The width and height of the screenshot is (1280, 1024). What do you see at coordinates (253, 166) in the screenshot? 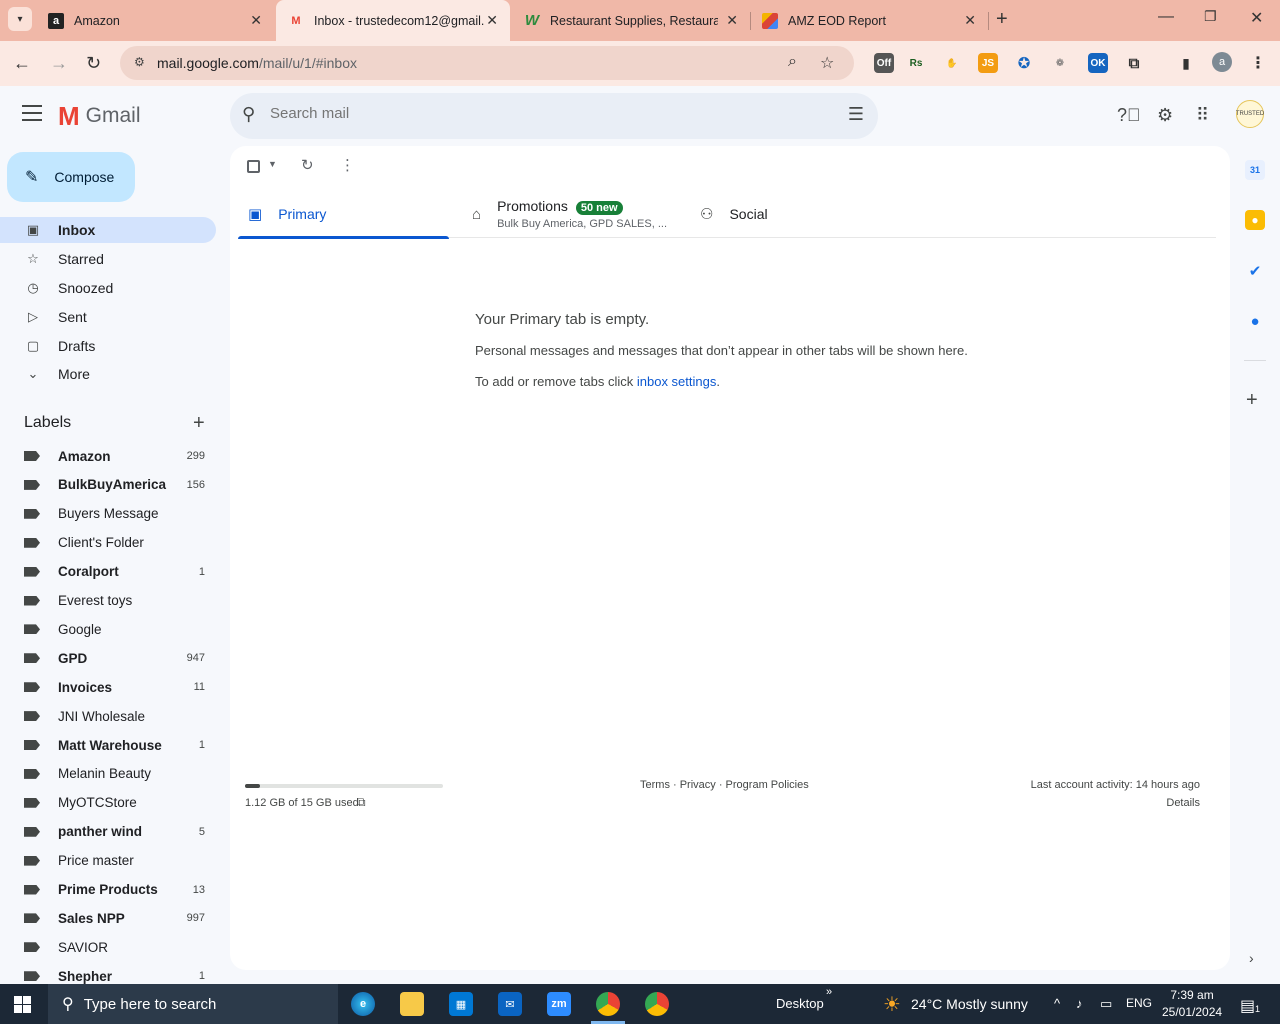
I see `select-all-checkbox` at bounding box center [253, 166].